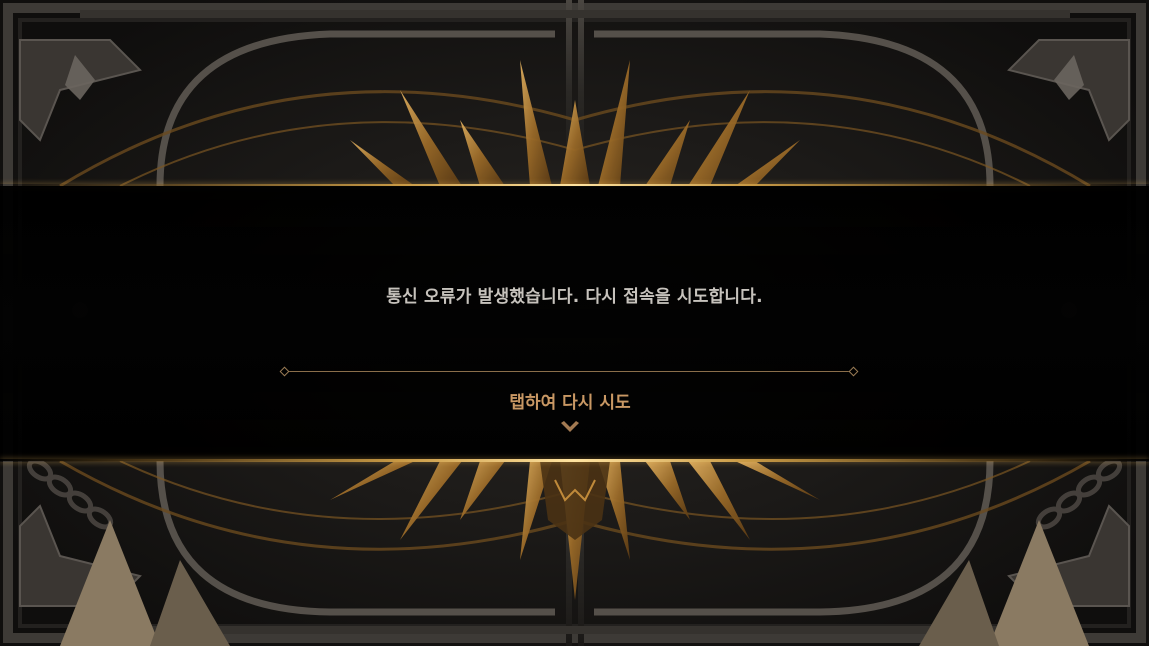 The width and height of the screenshot is (1149, 646). What do you see at coordinates (574, 460) in the screenshot?
I see `dialog-bottom-border` at bounding box center [574, 460].